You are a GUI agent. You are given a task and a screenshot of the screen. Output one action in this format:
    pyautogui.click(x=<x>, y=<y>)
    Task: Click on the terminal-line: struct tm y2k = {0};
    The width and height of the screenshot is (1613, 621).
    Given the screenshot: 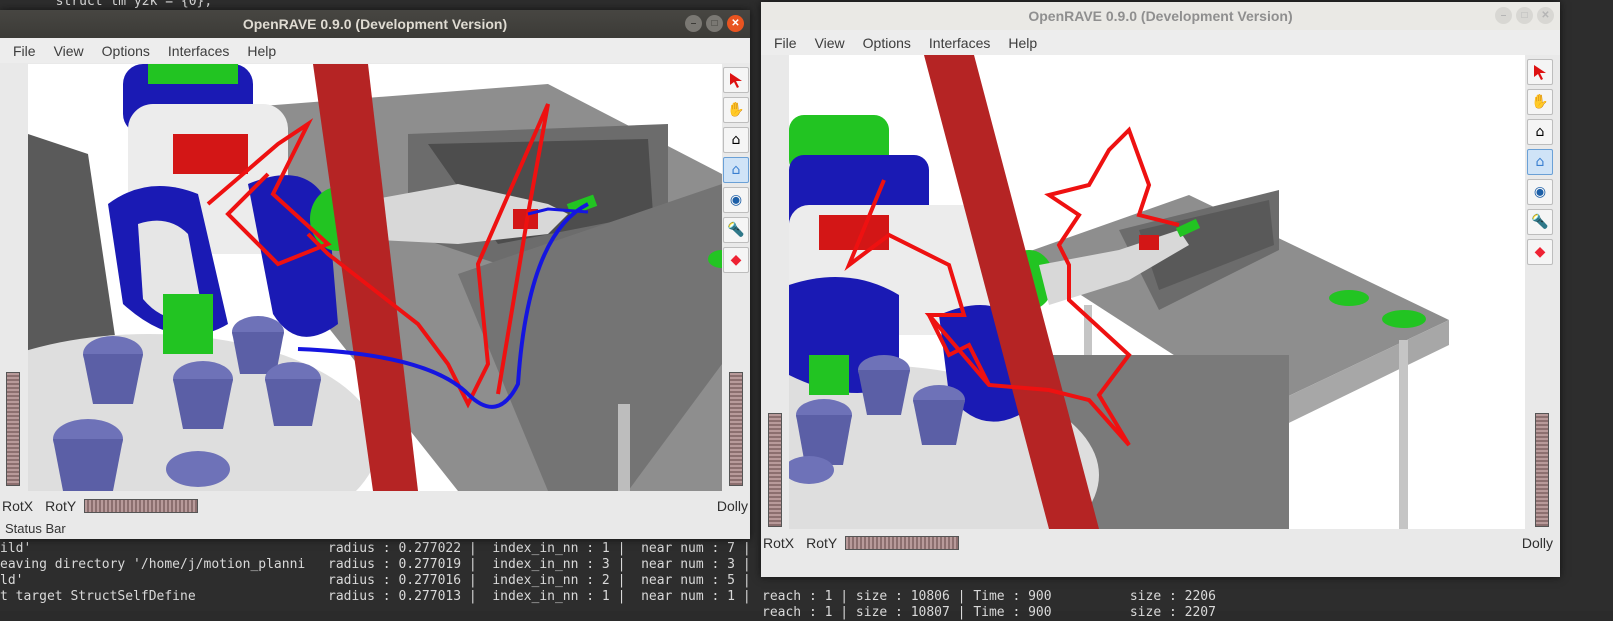 What is the action you would take?
    pyautogui.click(x=126, y=4)
    